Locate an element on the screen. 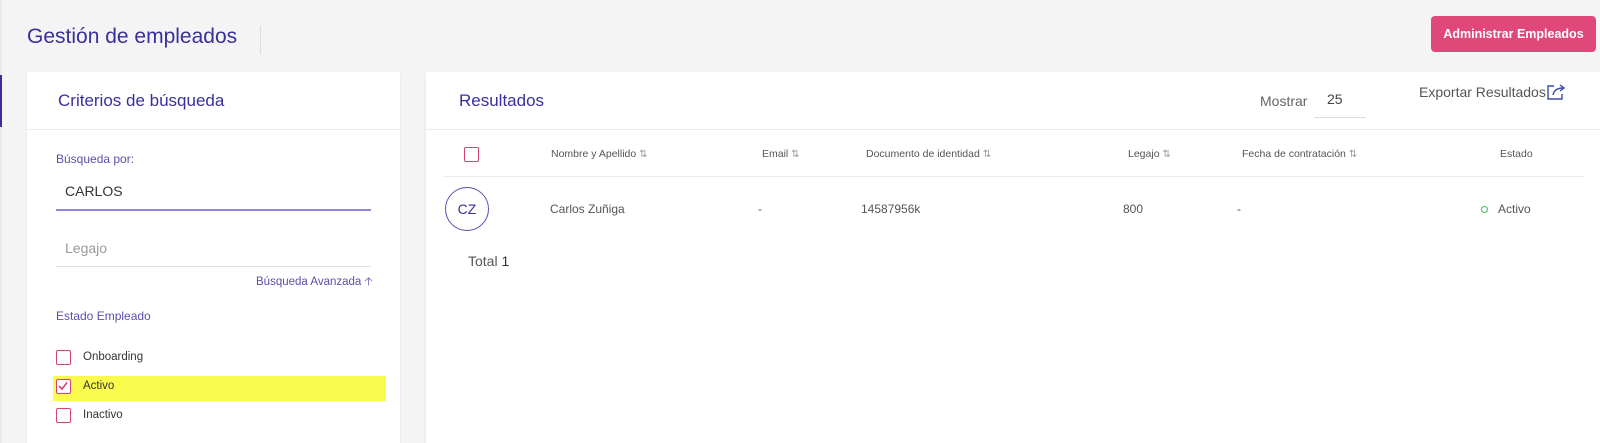  total-count: Total 1 is located at coordinates (488, 261).